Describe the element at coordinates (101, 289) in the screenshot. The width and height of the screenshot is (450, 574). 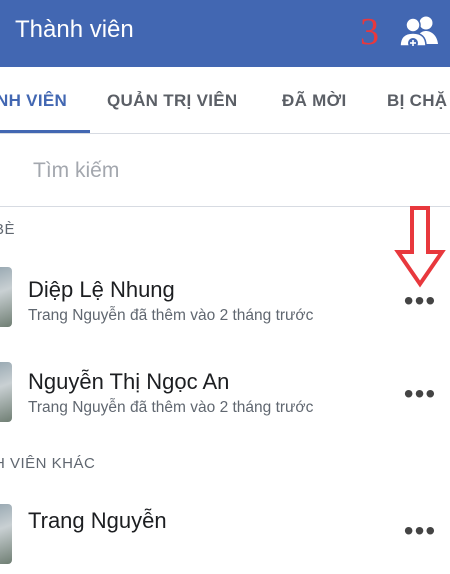
I see `member-name: Diệp Lệ Nhung` at that location.